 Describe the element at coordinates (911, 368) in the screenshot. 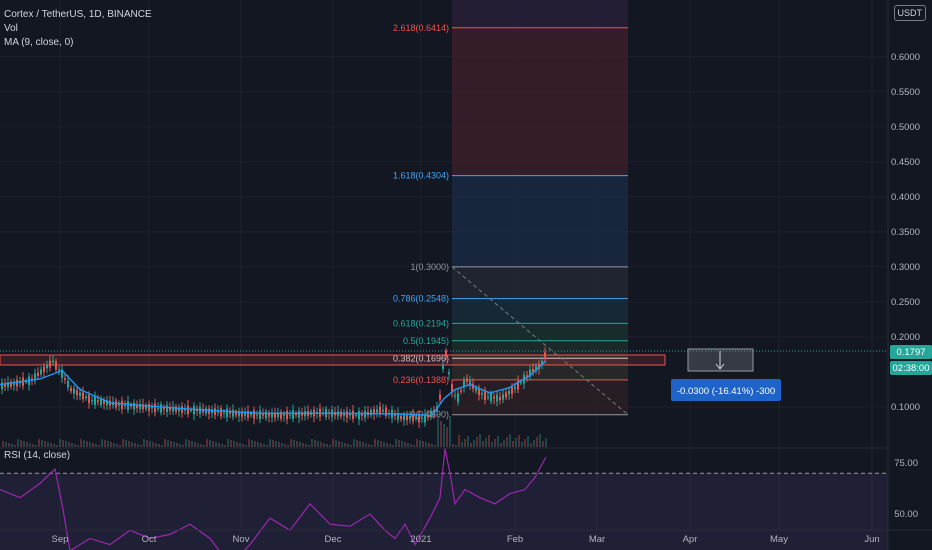

I see `countdown-label: 02:38:00` at that location.